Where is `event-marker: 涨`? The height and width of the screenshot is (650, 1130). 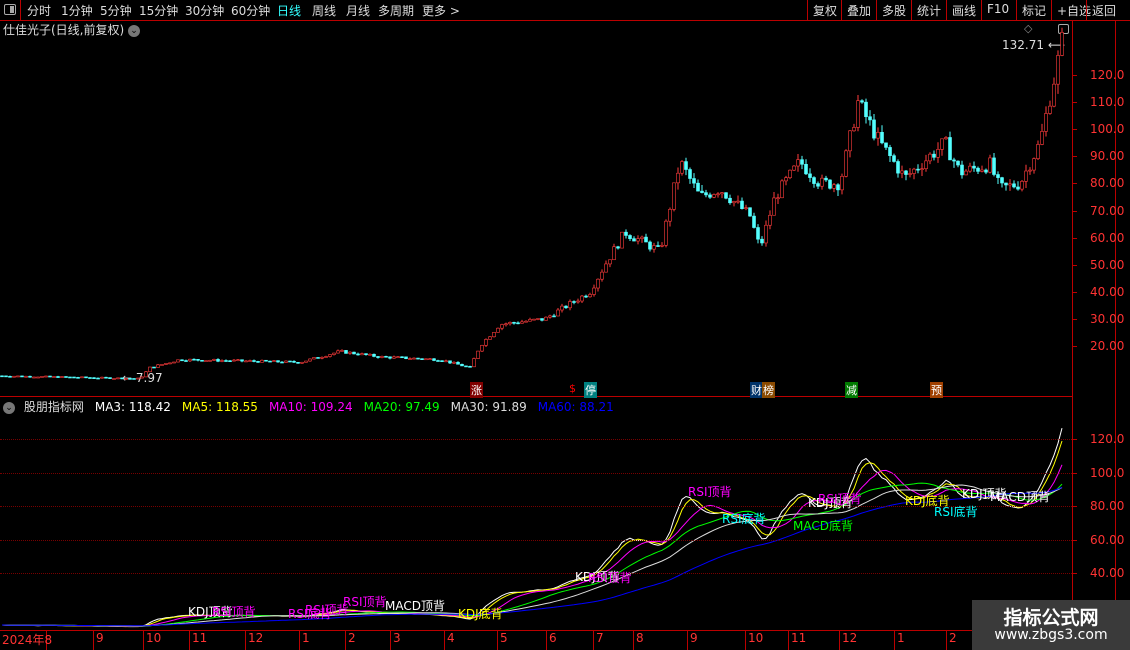 event-marker: 涨 is located at coordinates (476, 390).